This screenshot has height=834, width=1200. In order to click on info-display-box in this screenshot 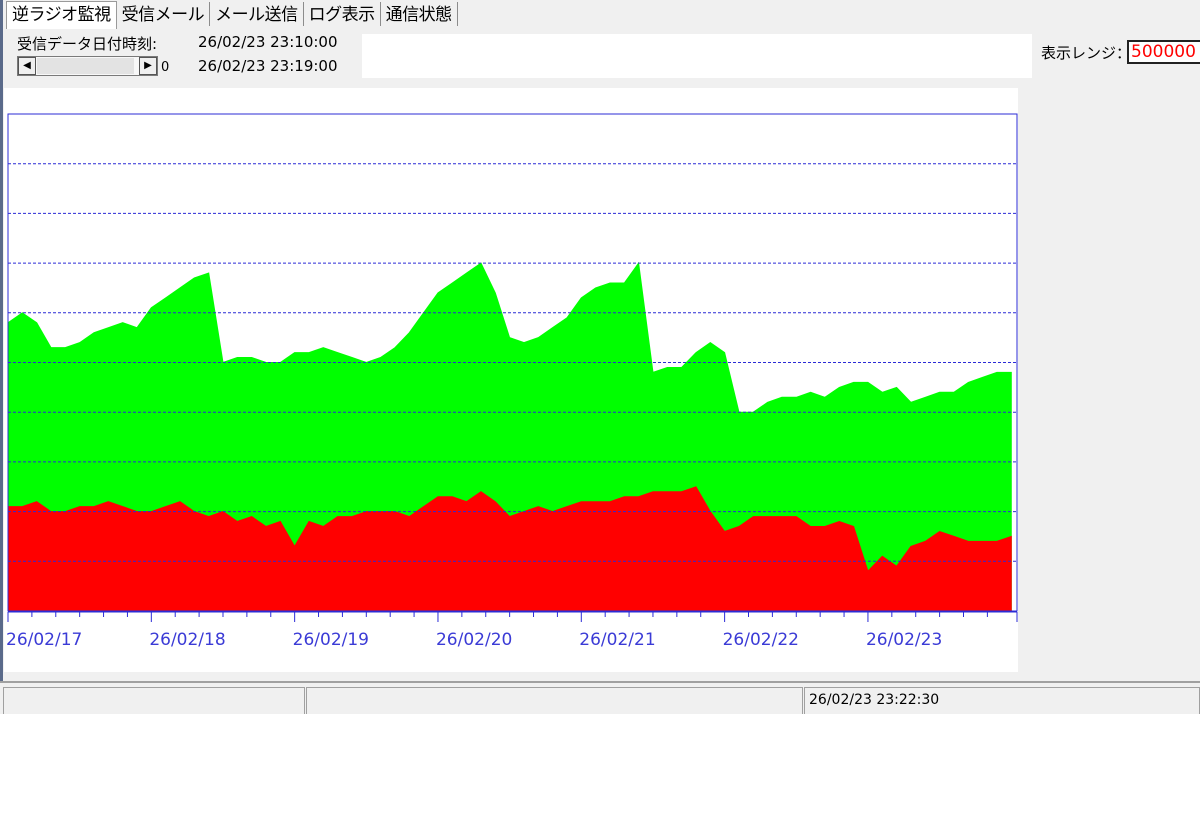, I will do `click(697, 56)`.